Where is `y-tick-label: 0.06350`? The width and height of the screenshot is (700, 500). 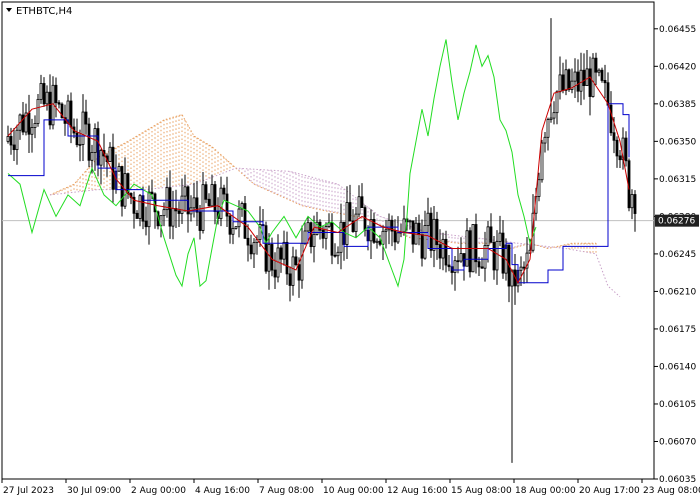
y-tick-label: 0.06350 is located at coordinates (677, 142).